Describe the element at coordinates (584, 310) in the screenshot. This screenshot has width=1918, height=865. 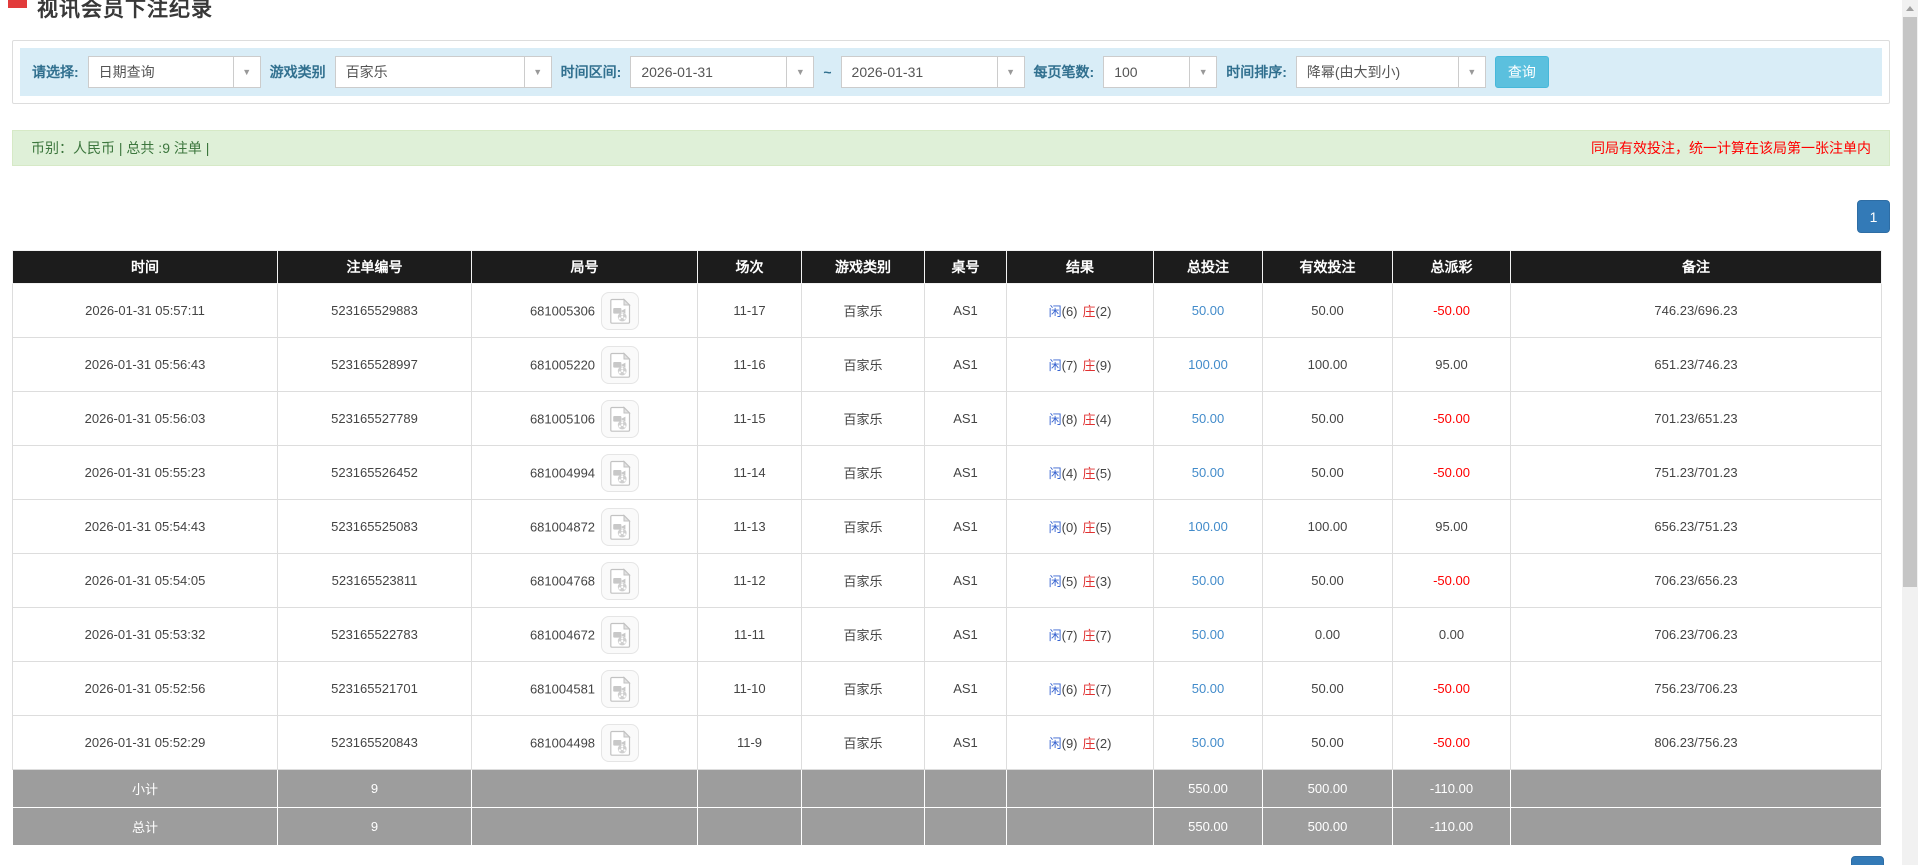
I see `round-cell: 681005306` at that location.